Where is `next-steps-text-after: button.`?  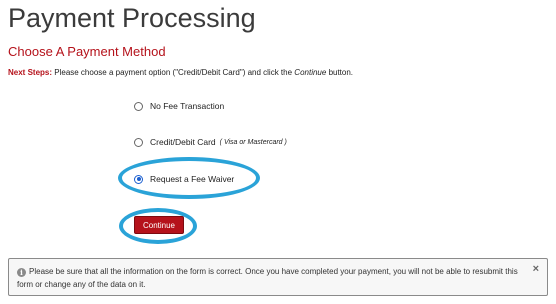
next-steps-text-after: button. is located at coordinates (341, 72).